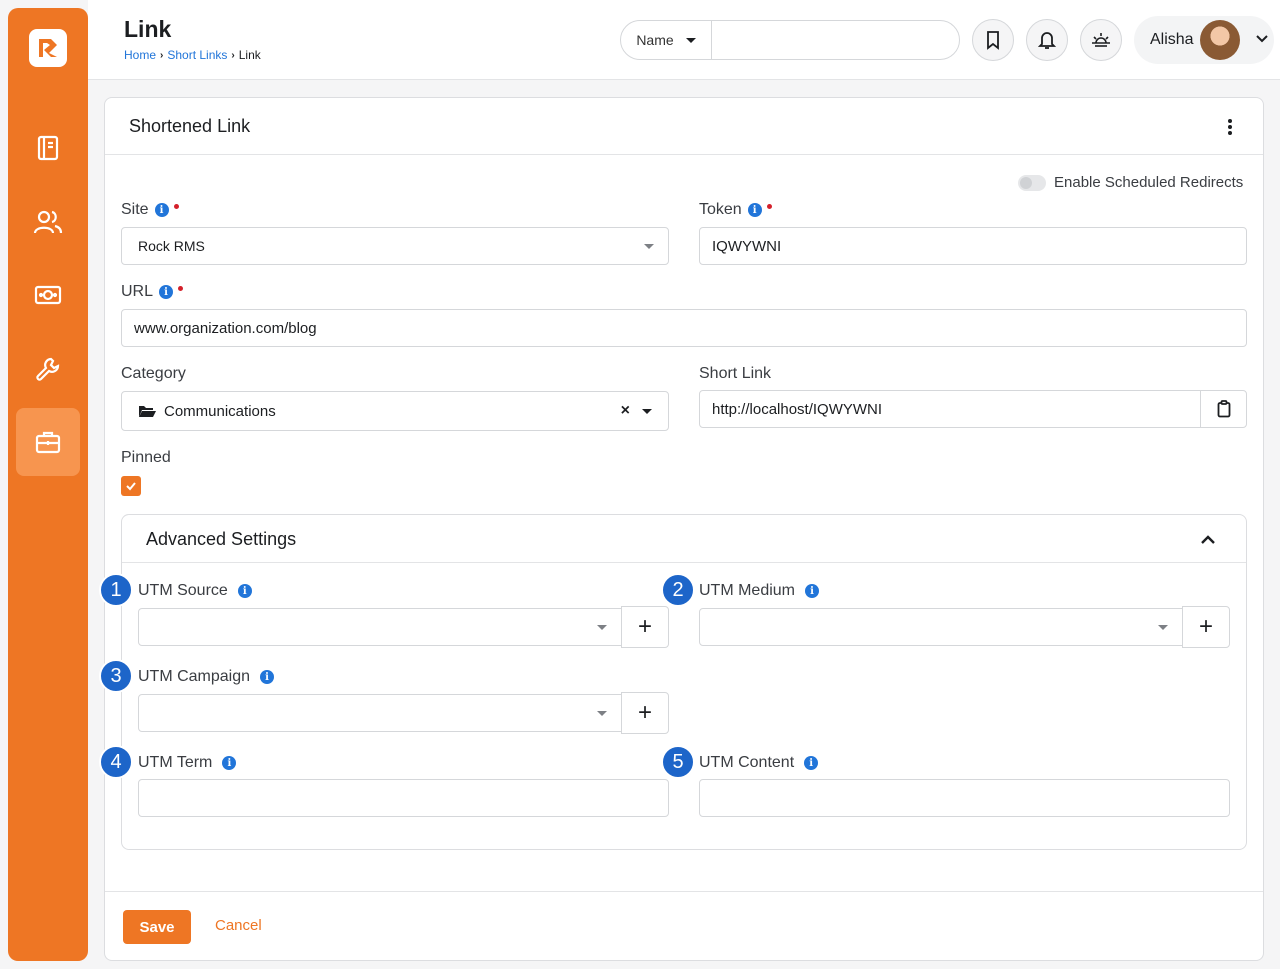  I want to click on clipboard-icon, so click(1223, 409).